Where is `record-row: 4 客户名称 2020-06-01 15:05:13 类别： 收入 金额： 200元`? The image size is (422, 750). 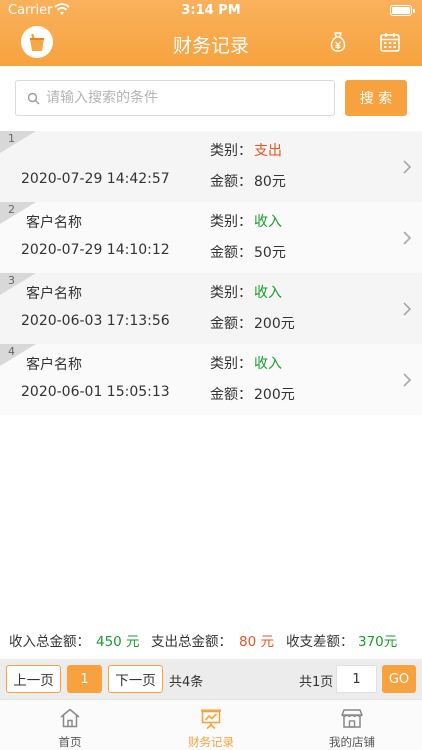 record-row: 4 客户名称 2020-06-01 15:05:13 类别： 收入 金额： 200元 is located at coordinates (211, 379).